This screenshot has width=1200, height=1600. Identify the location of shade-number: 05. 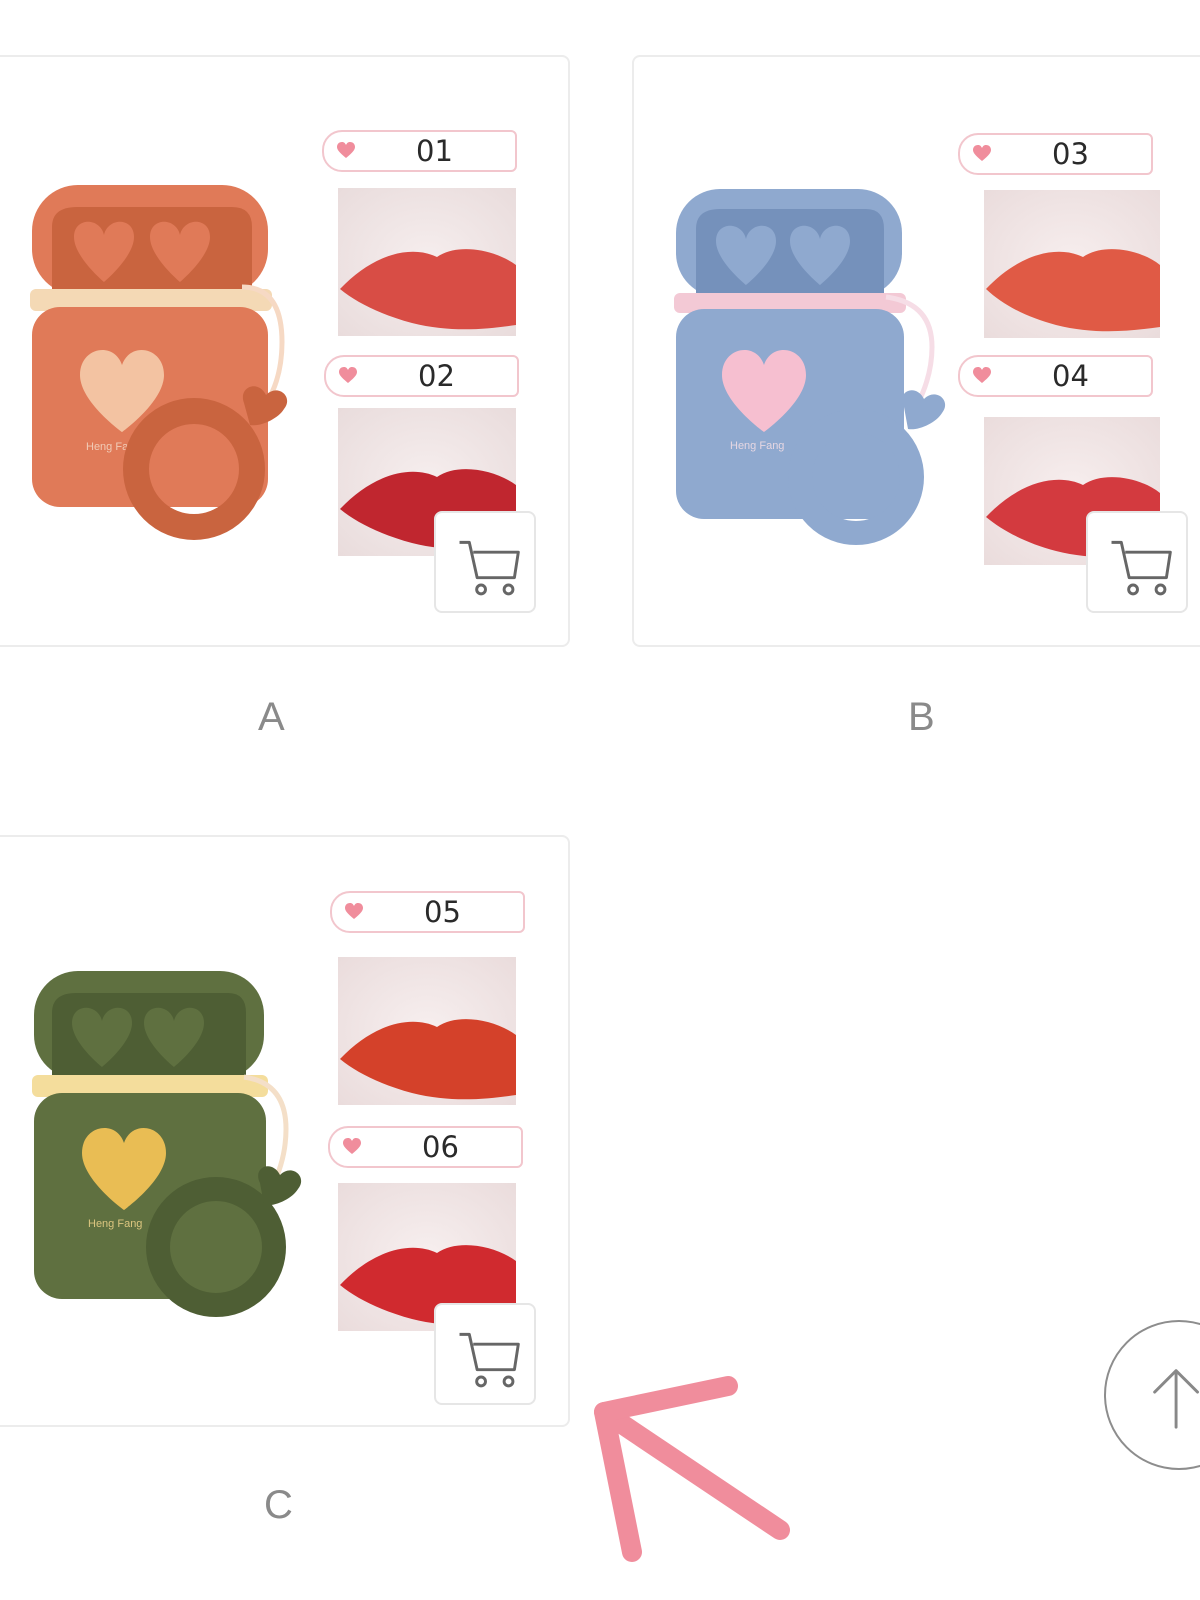
(442, 912).